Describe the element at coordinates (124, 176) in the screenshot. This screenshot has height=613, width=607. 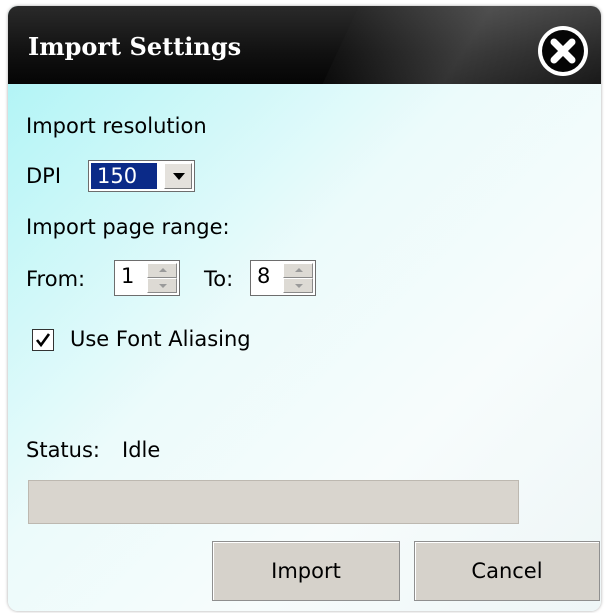
I see `dpi-selected-value: 150` at that location.